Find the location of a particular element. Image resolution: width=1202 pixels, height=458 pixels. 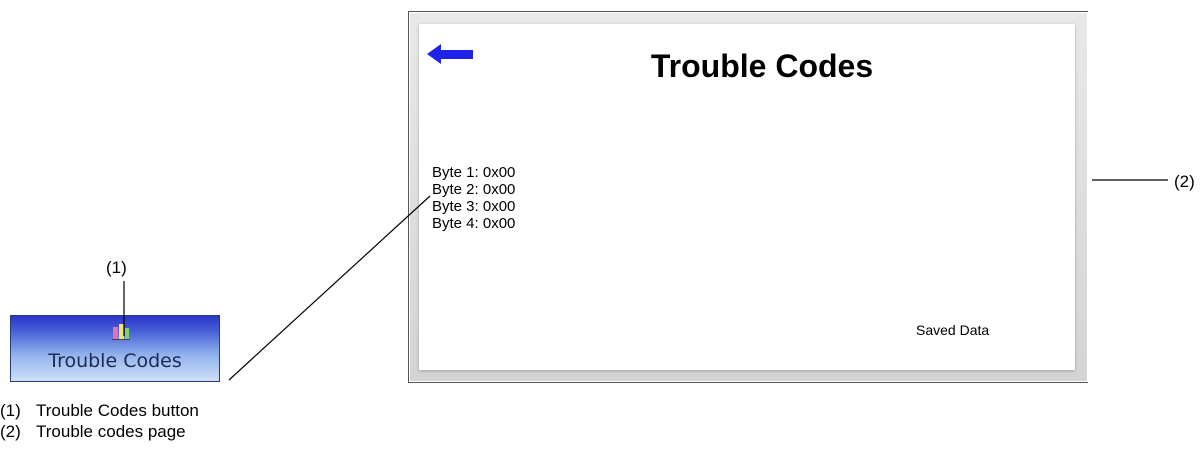

legend-number: (1) is located at coordinates (10, 410).